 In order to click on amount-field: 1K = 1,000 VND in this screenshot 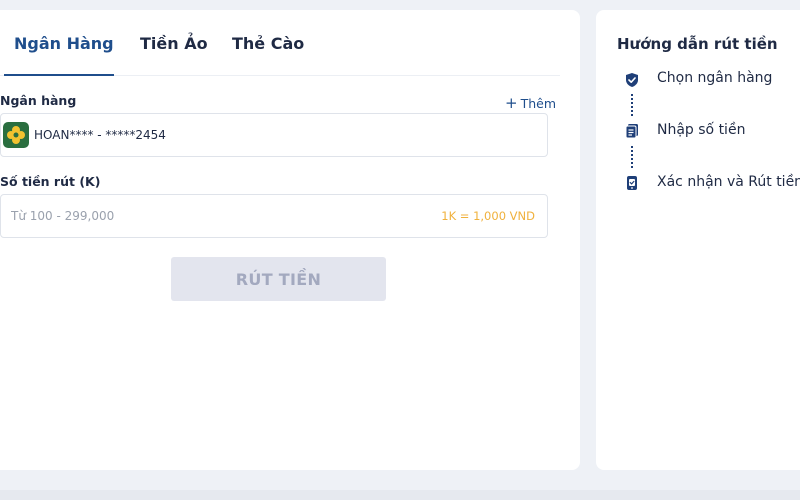, I will do `click(274, 216)`.